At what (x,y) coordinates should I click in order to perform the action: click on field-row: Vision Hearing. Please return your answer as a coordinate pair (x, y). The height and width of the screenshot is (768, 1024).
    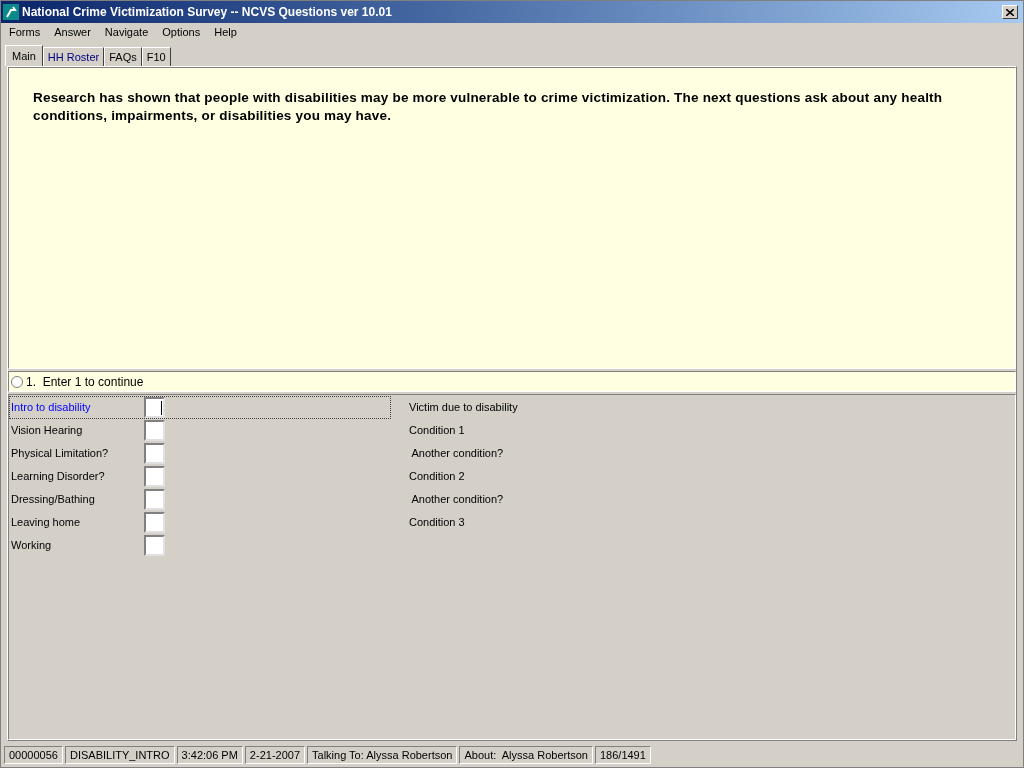
    Looking at the image, I should click on (200, 430).